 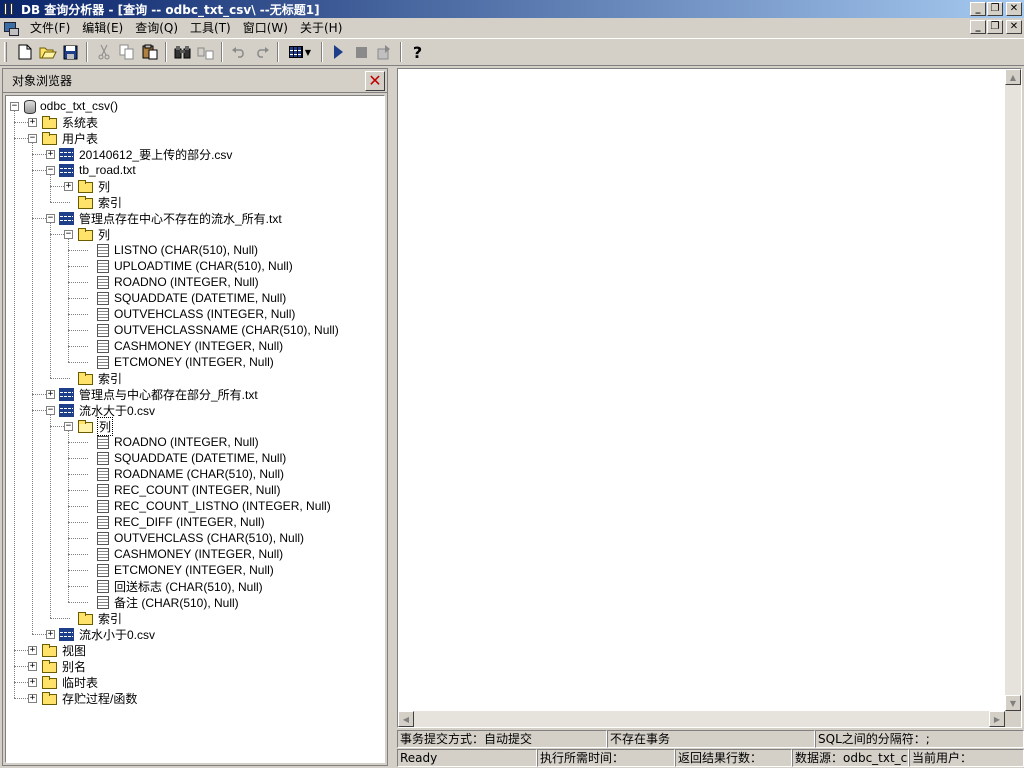 What do you see at coordinates (102, 28) in the screenshot?
I see `menu-edit: 编辑(E)` at bounding box center [102, 28].